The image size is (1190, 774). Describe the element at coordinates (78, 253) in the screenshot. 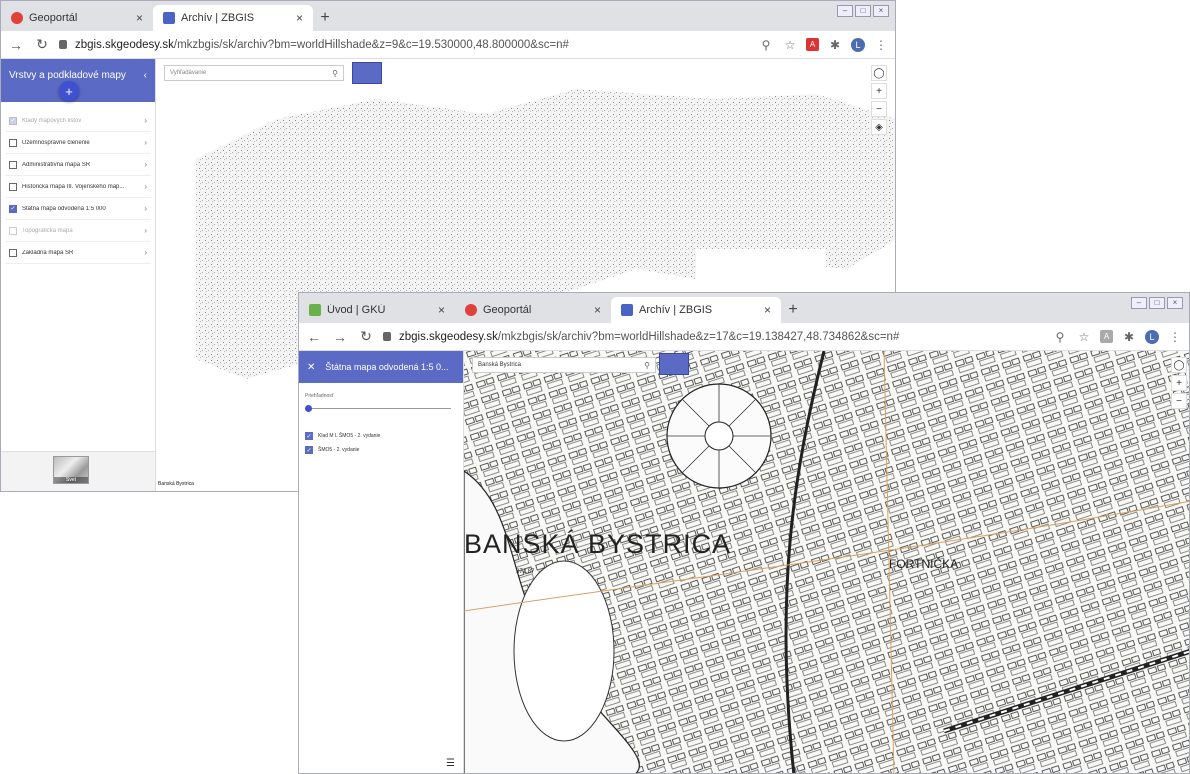

I see `layer-item: Základná mapa SR ›` at that location.